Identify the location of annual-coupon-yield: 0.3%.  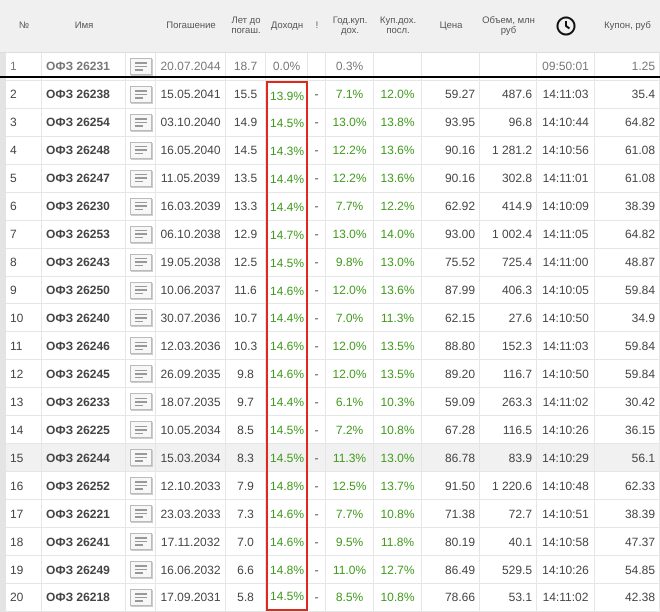
(350, 66).